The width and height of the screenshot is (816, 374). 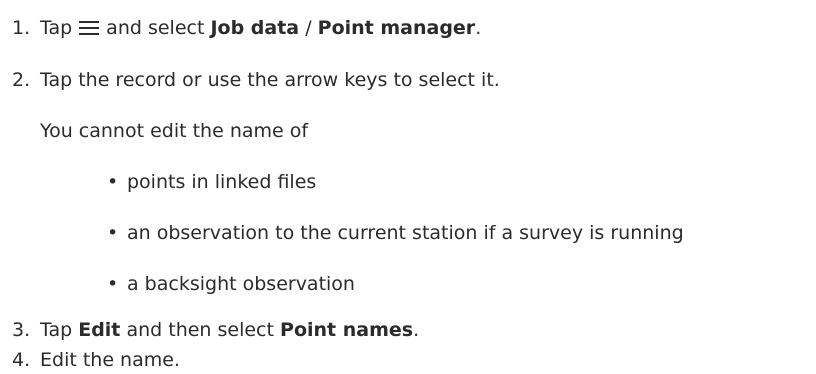 I want to click on menu-item-point-manager: Point manager, so click(x=396, y=28).